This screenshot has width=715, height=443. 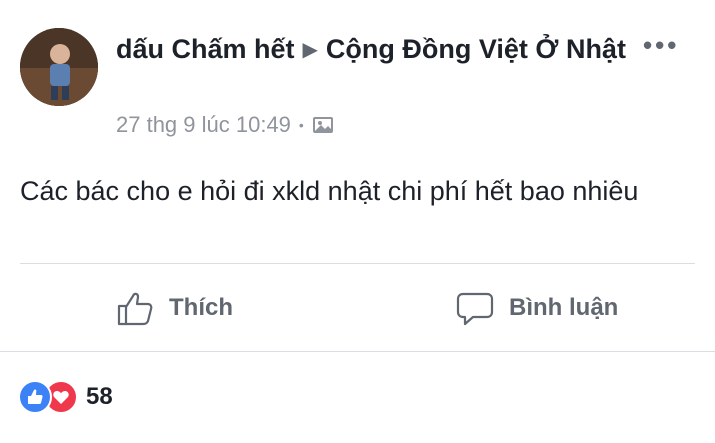 I want to click on like-reaction-icon, so click(x=35, y=397).